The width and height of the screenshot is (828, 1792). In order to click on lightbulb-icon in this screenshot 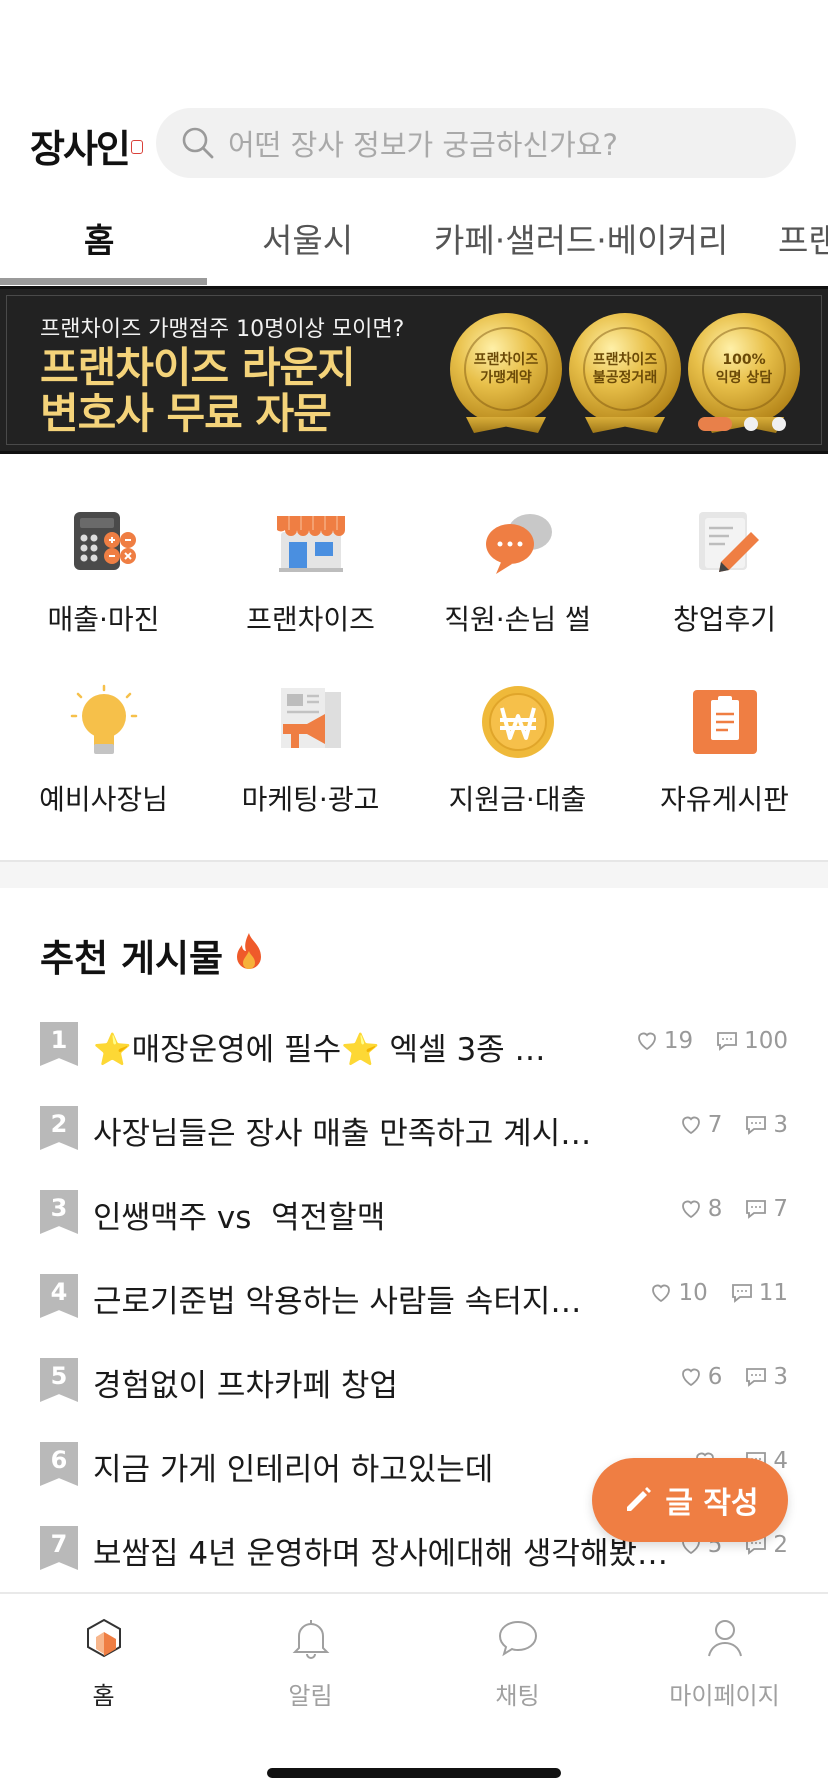, I will do `click(103, 719)`.